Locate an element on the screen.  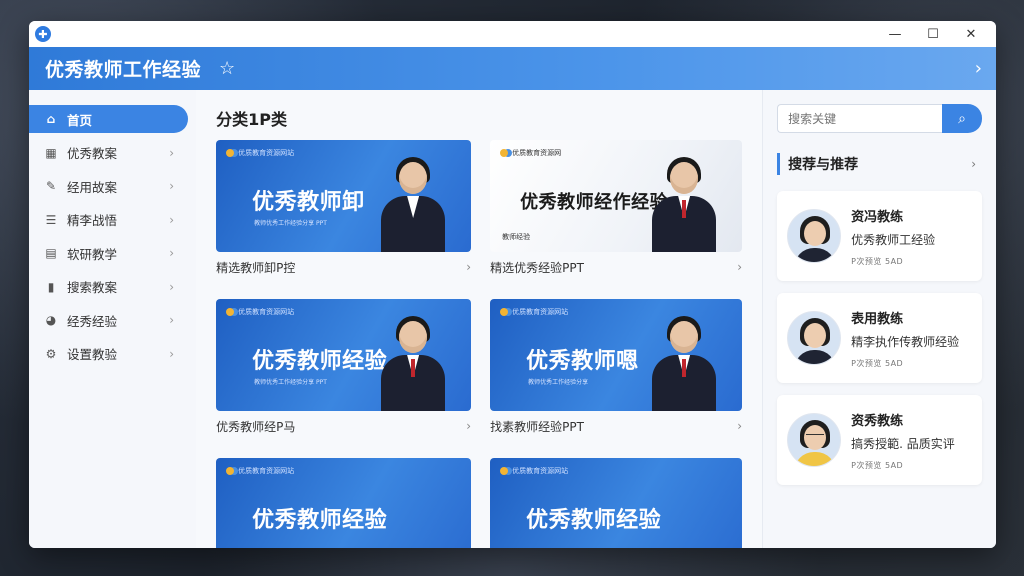
book-icon: ▮ is located at coordinates (51, 286).